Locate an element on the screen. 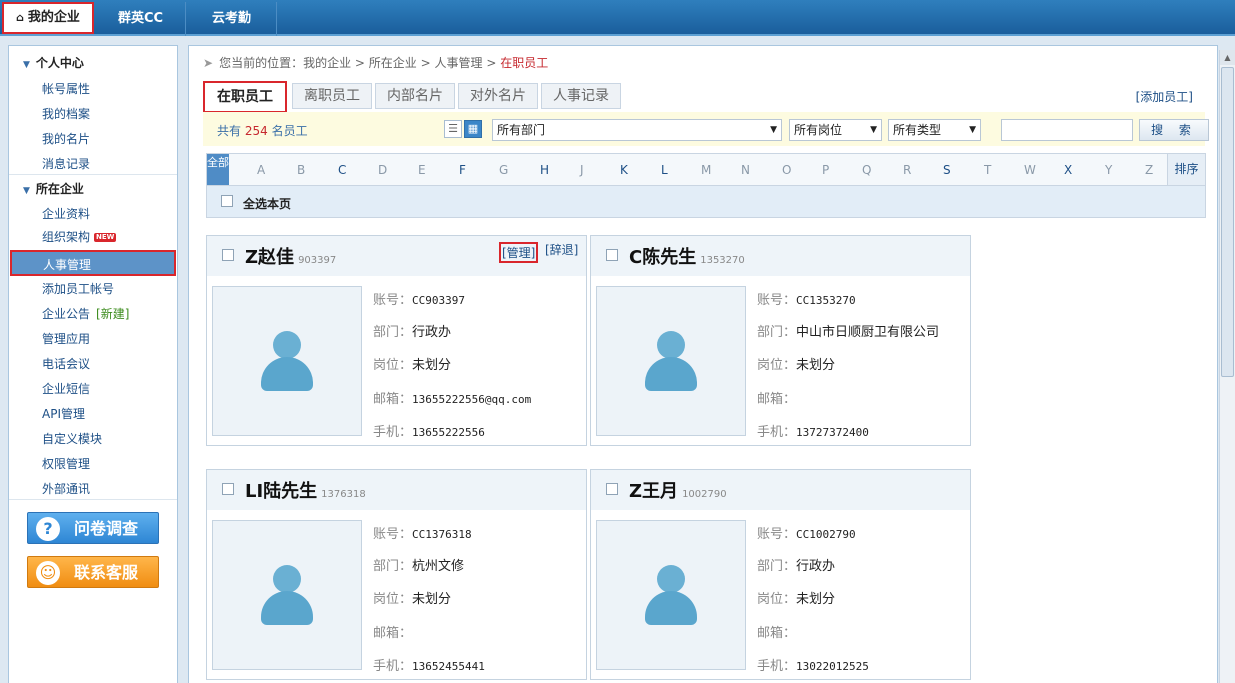 The width and height of the screenshot is (1235, 683). alpha-letter-n: N is located at coordinates (745, 170).